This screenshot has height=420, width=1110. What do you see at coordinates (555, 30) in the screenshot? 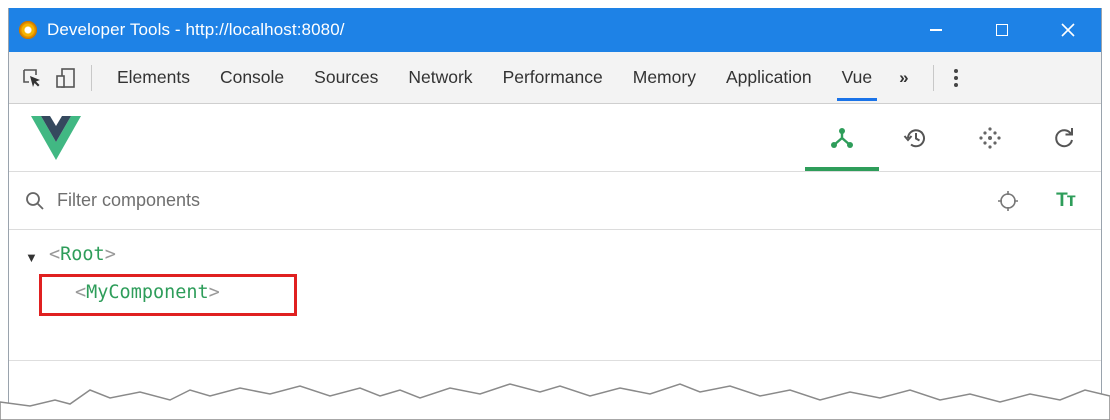
I see `title-bar: Developer Tools - http://localhost:8080/` at bounding box center [555, 30].